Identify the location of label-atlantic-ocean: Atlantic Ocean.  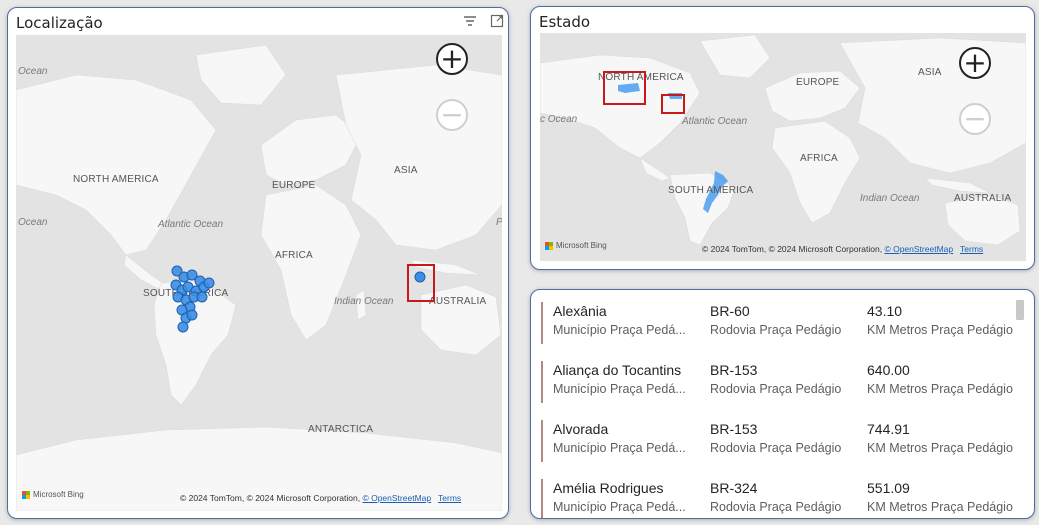
(715, 121).